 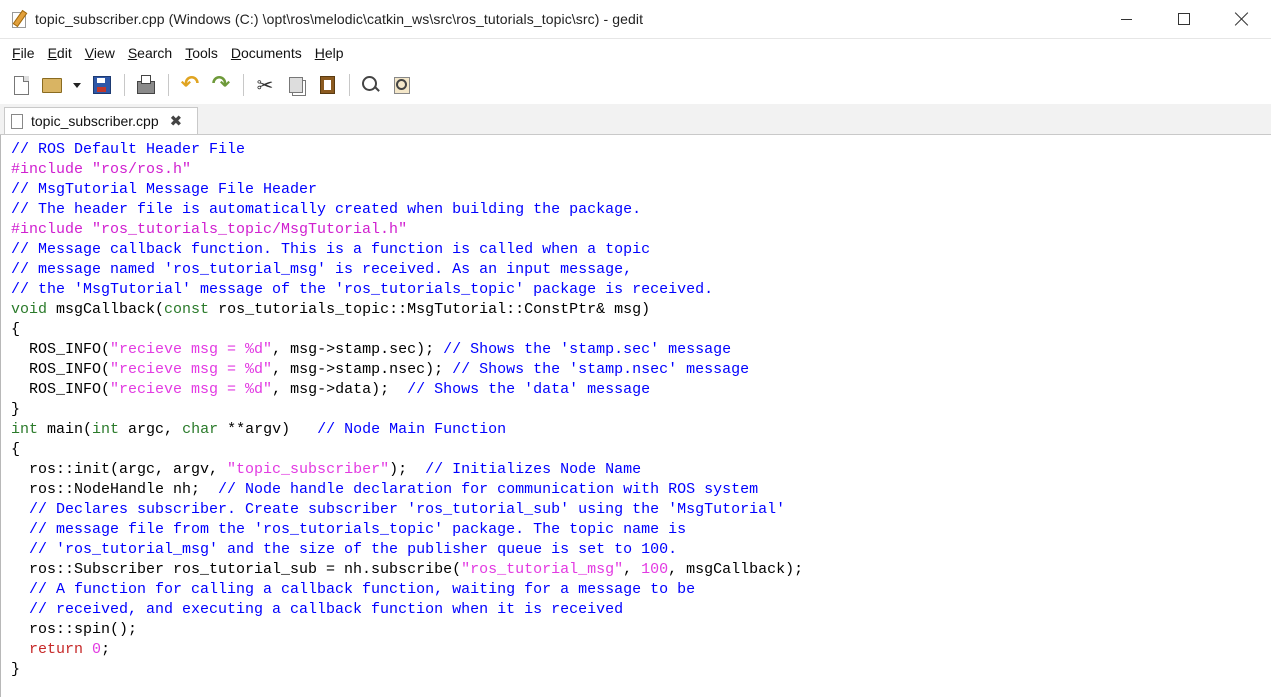 I want to click on find-replace-icon, so click(x=402, y=85).